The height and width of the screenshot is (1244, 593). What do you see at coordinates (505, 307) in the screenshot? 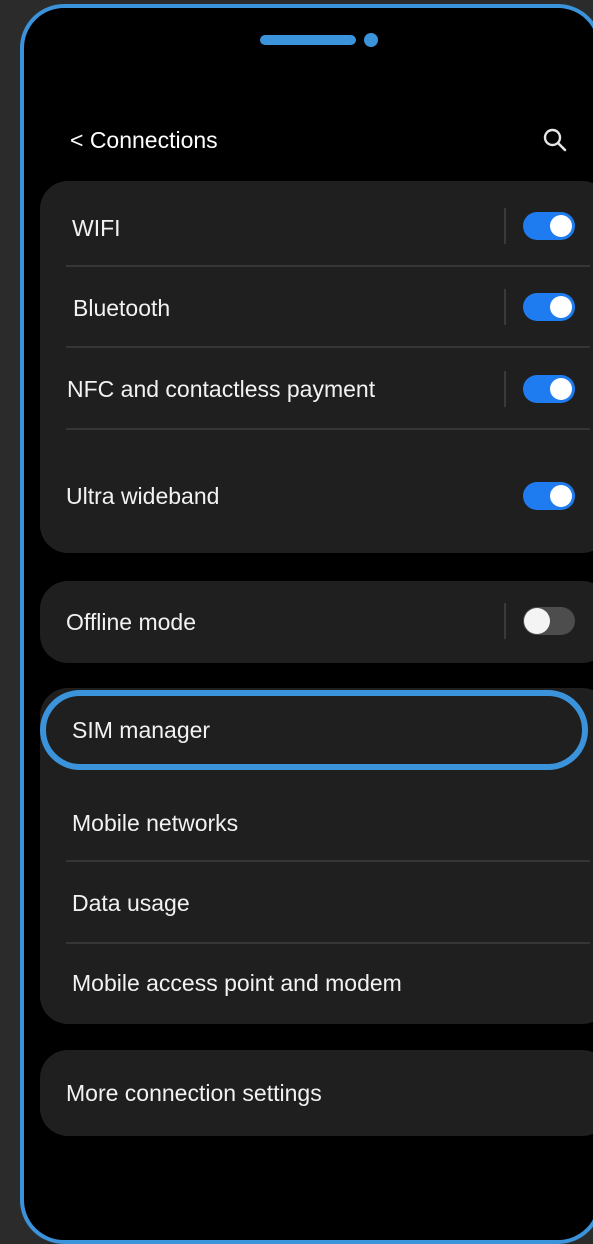
I see `bluetooth-separator` at bounding box center [505, 307].